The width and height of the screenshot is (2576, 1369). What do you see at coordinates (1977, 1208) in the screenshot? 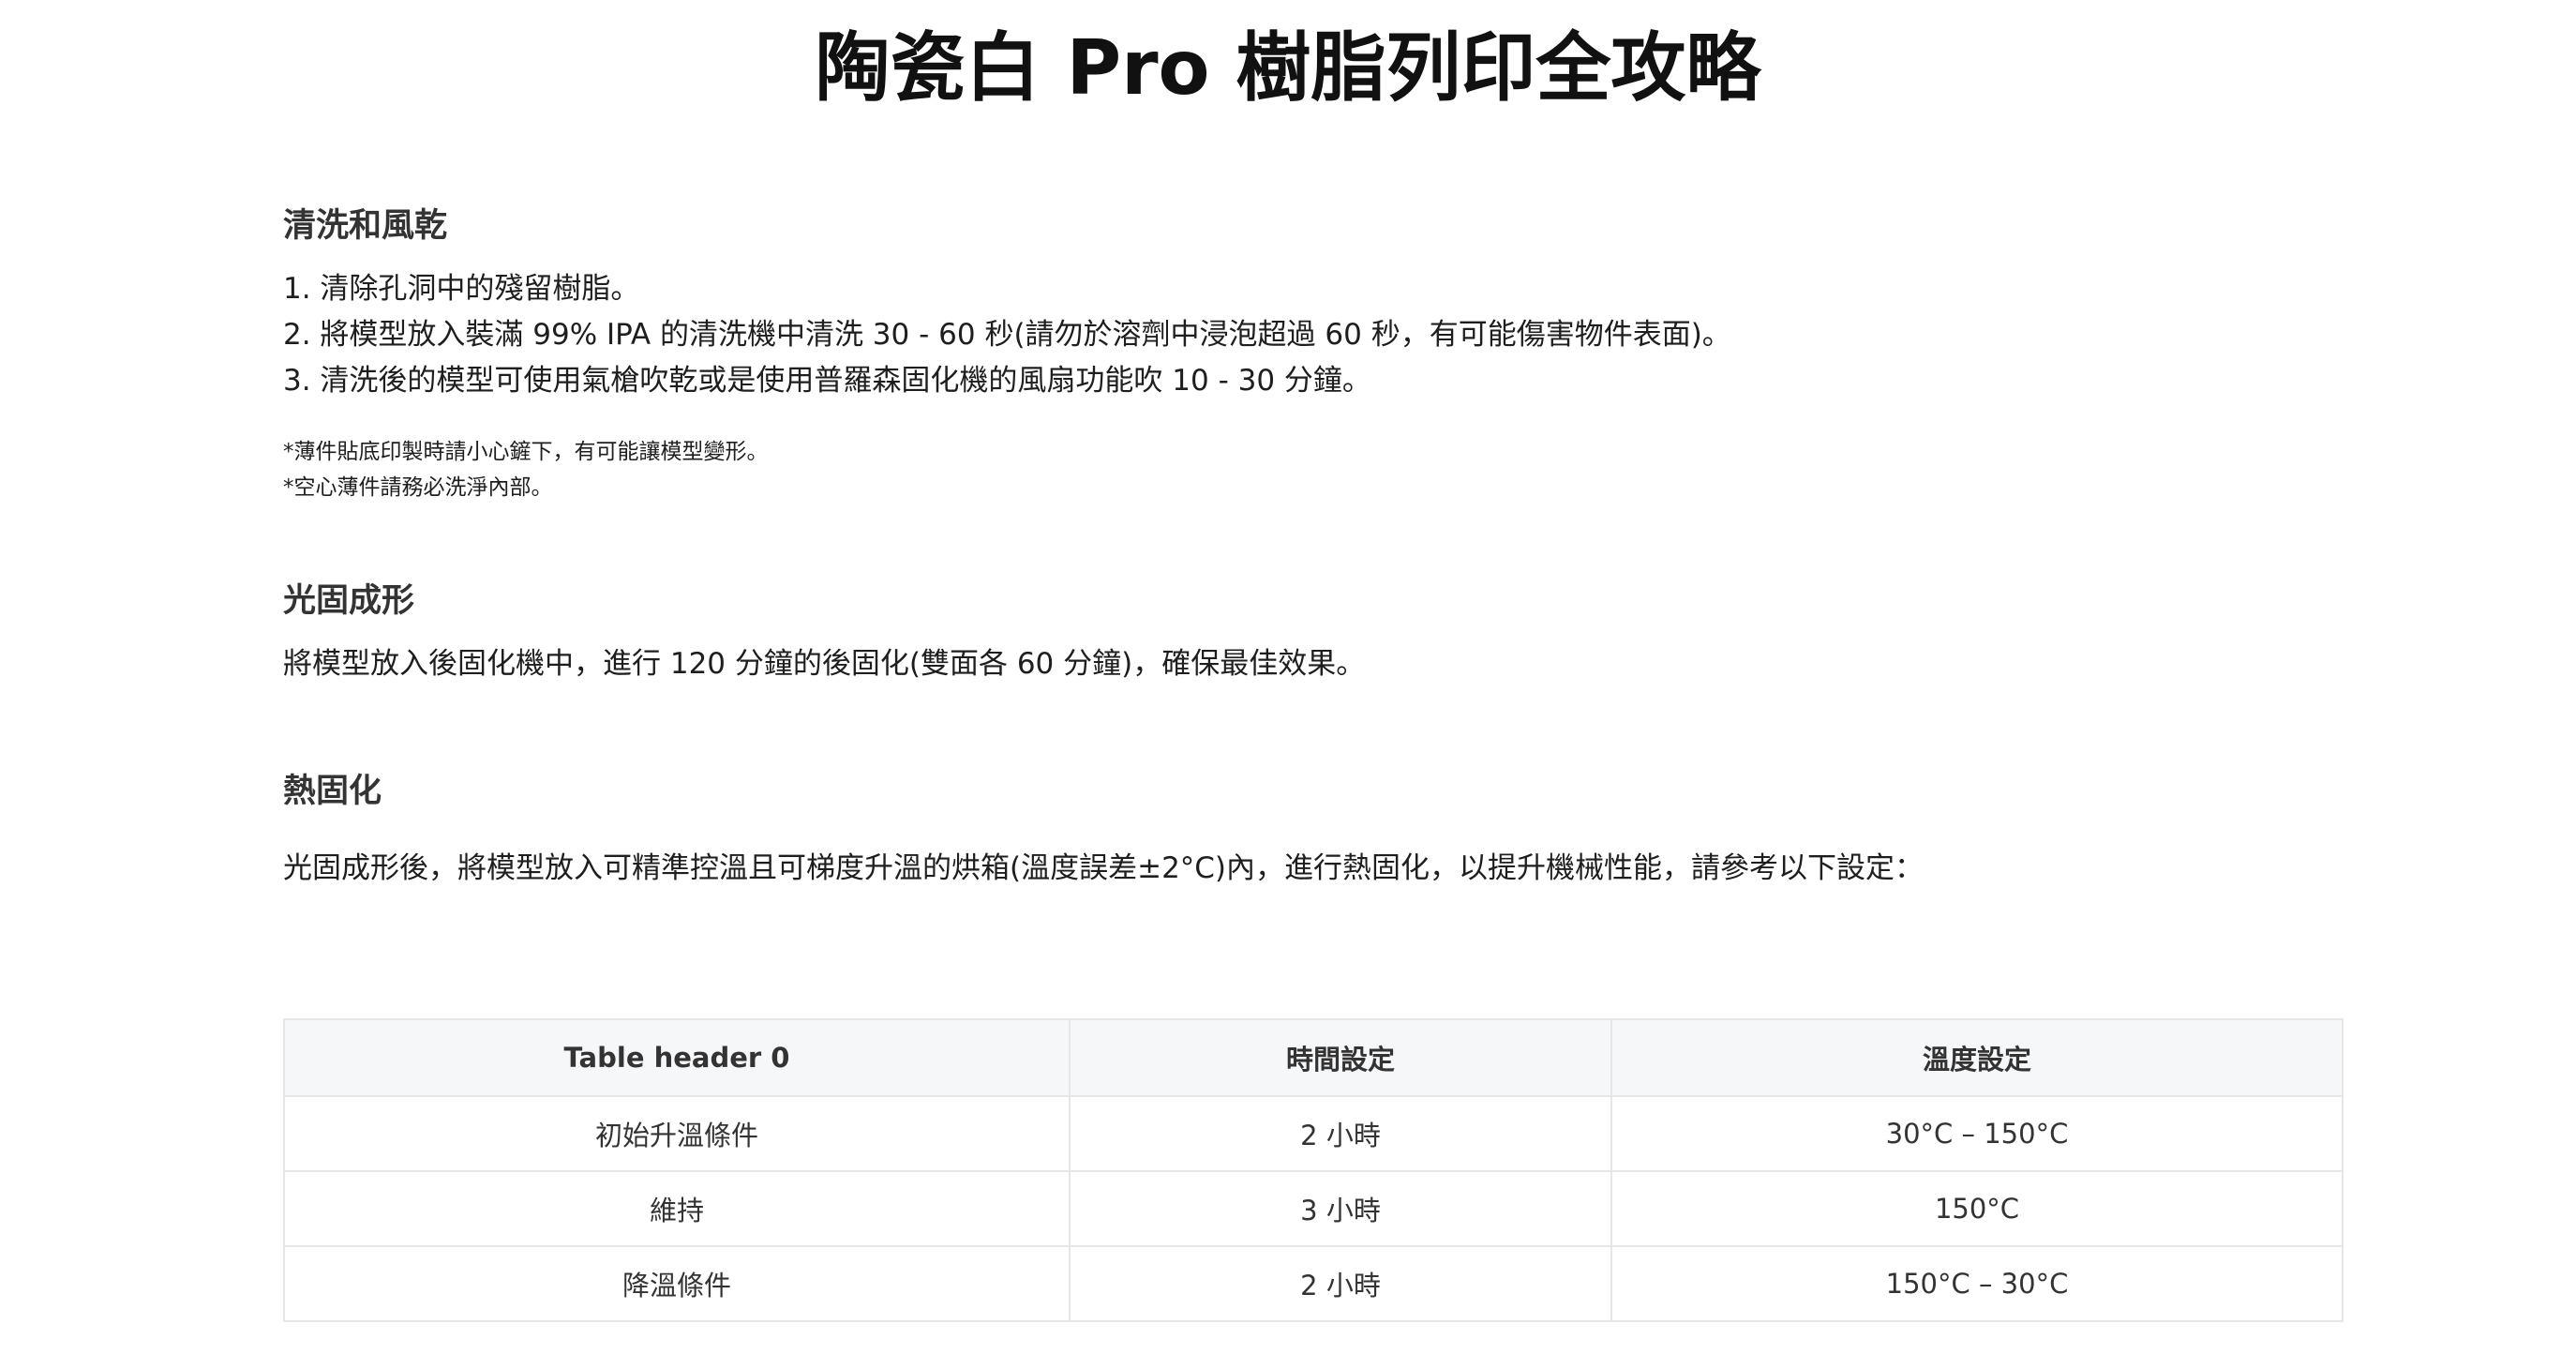
I see `table-cell: 150°C` at bounding box center [1977, 1208].